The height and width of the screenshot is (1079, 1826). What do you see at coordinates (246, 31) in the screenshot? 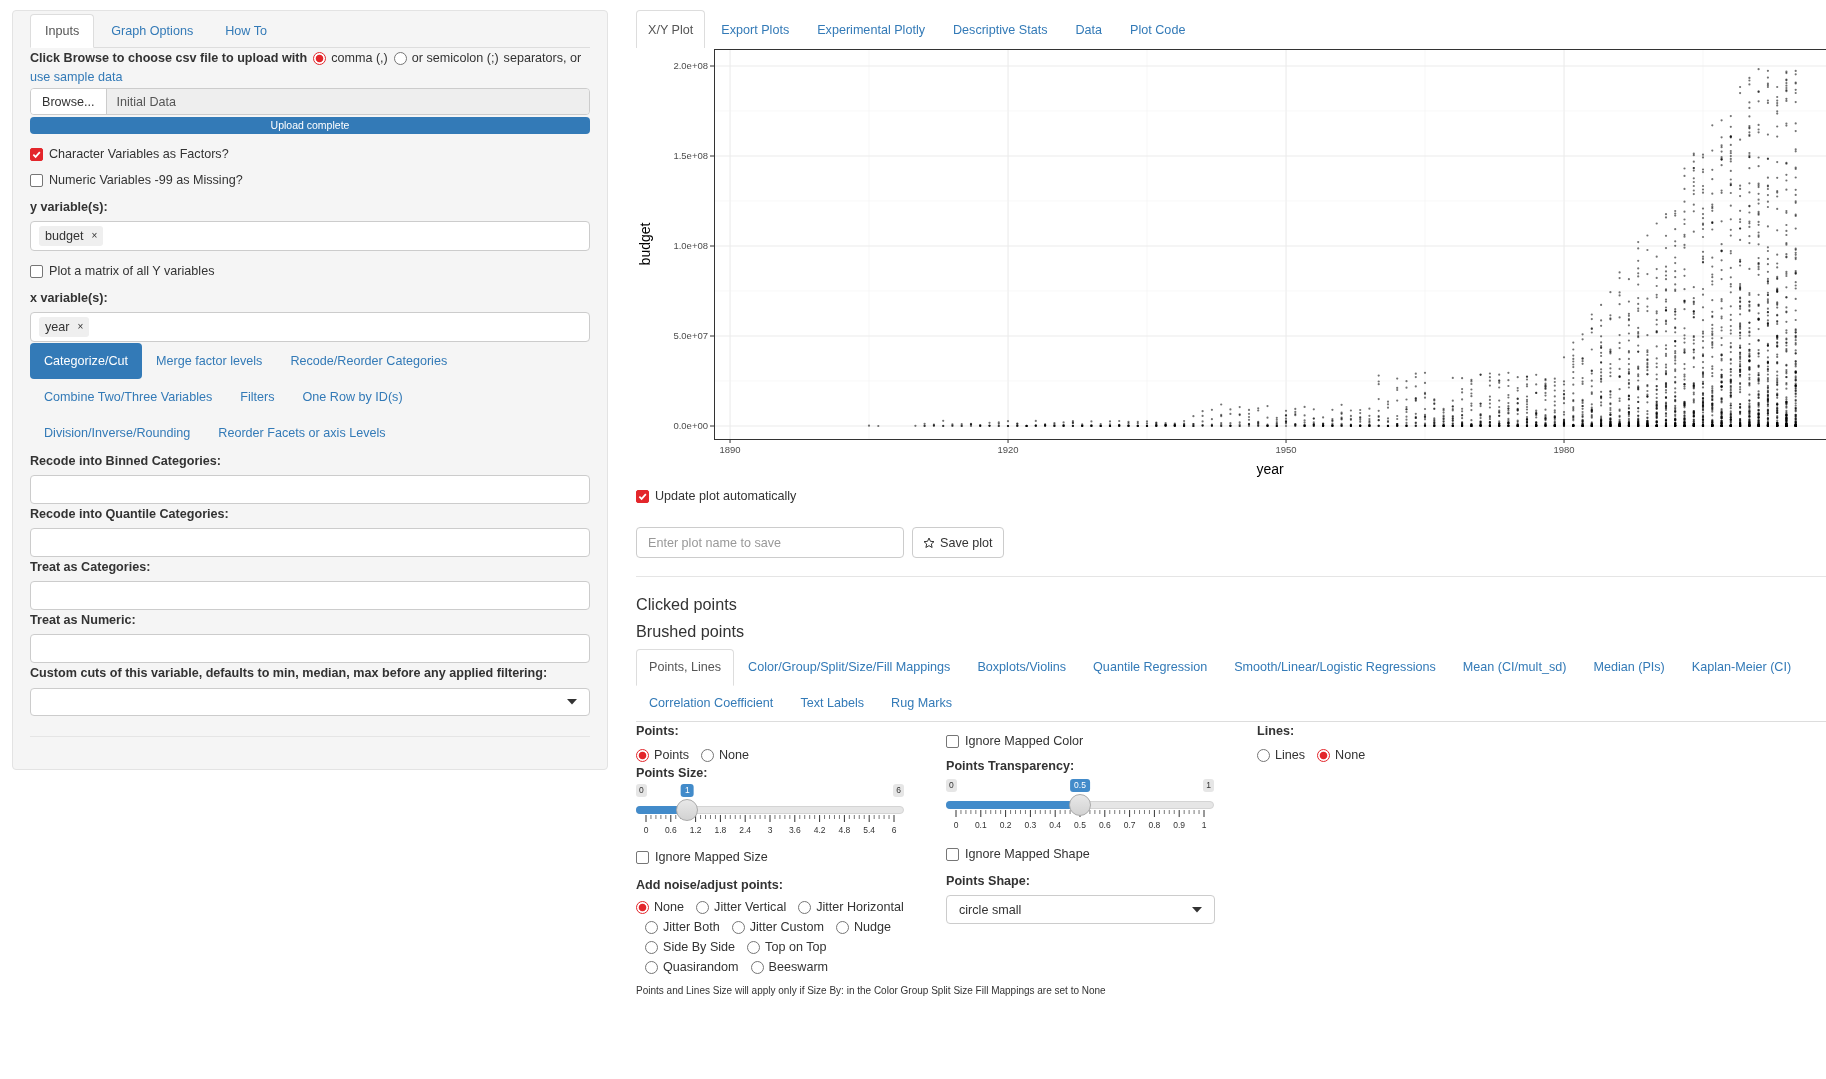
I see `tab: How To` at bounding box center [246, 31].